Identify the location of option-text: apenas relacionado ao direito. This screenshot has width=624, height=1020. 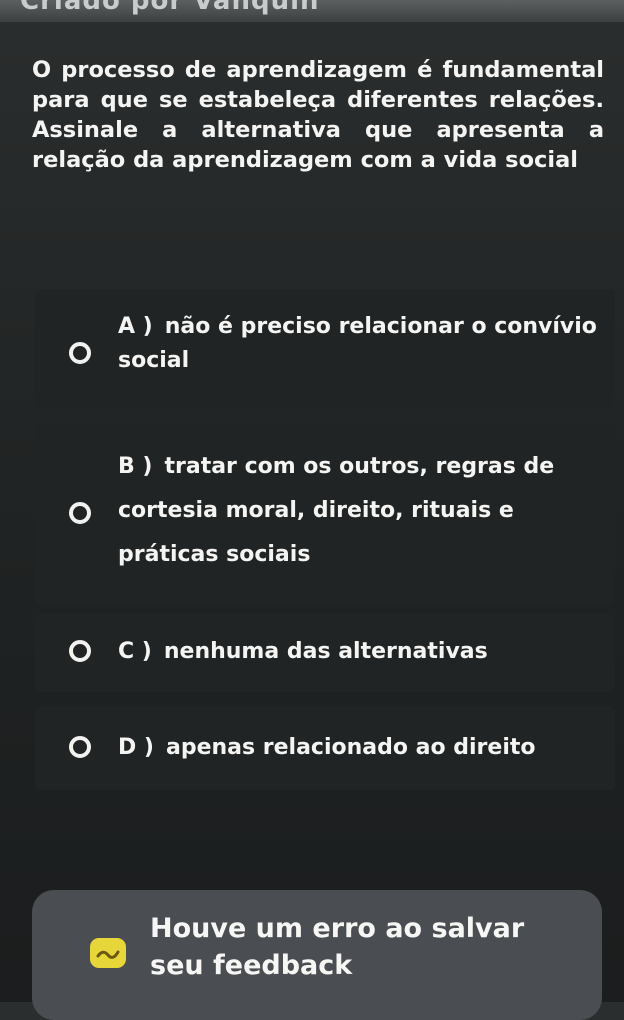
(350, 747).